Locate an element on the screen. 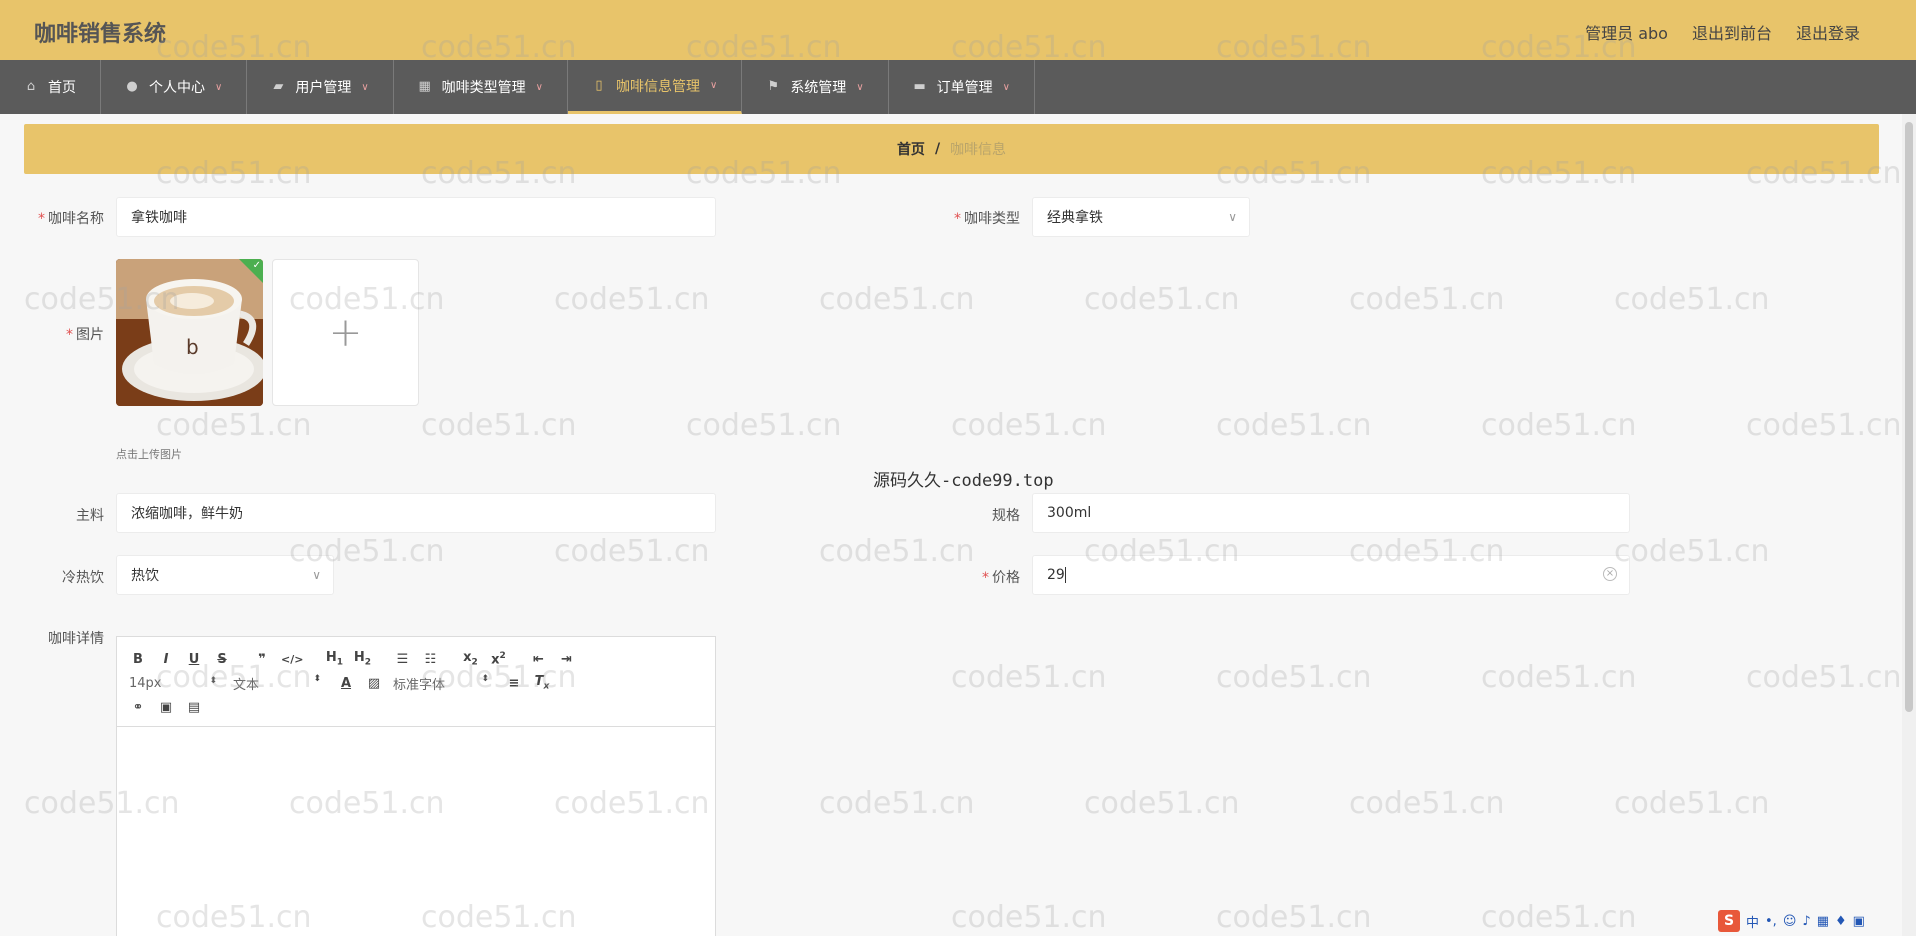  superscript-button: x2 is located at coordinates (498, 659).